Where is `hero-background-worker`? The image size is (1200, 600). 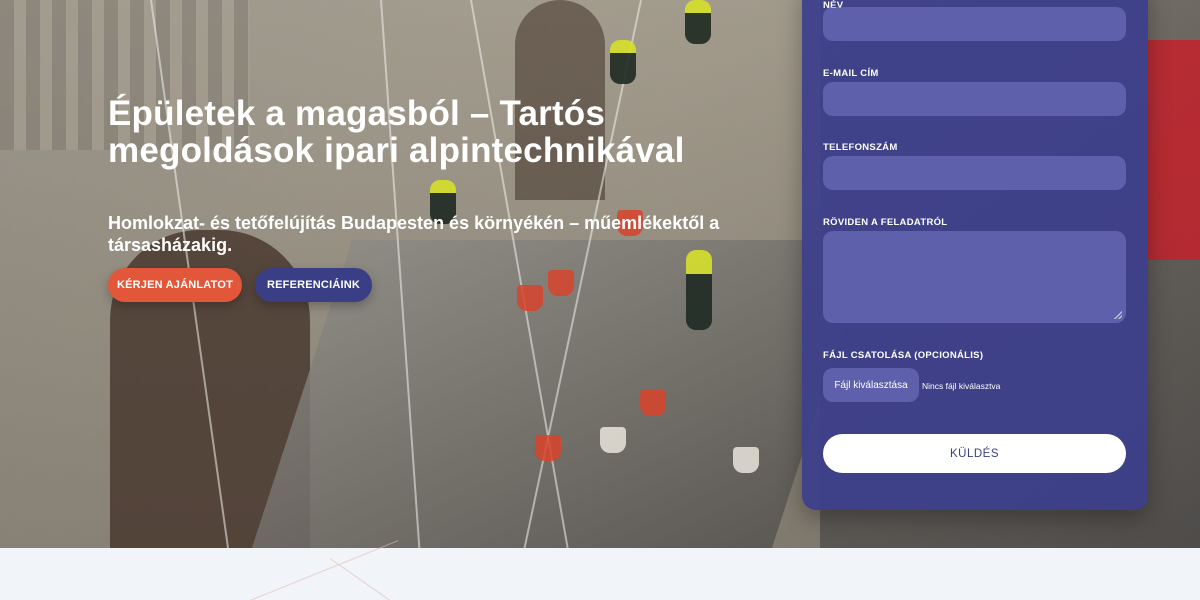
hero-background-worker is located at coordinates (699, 290).